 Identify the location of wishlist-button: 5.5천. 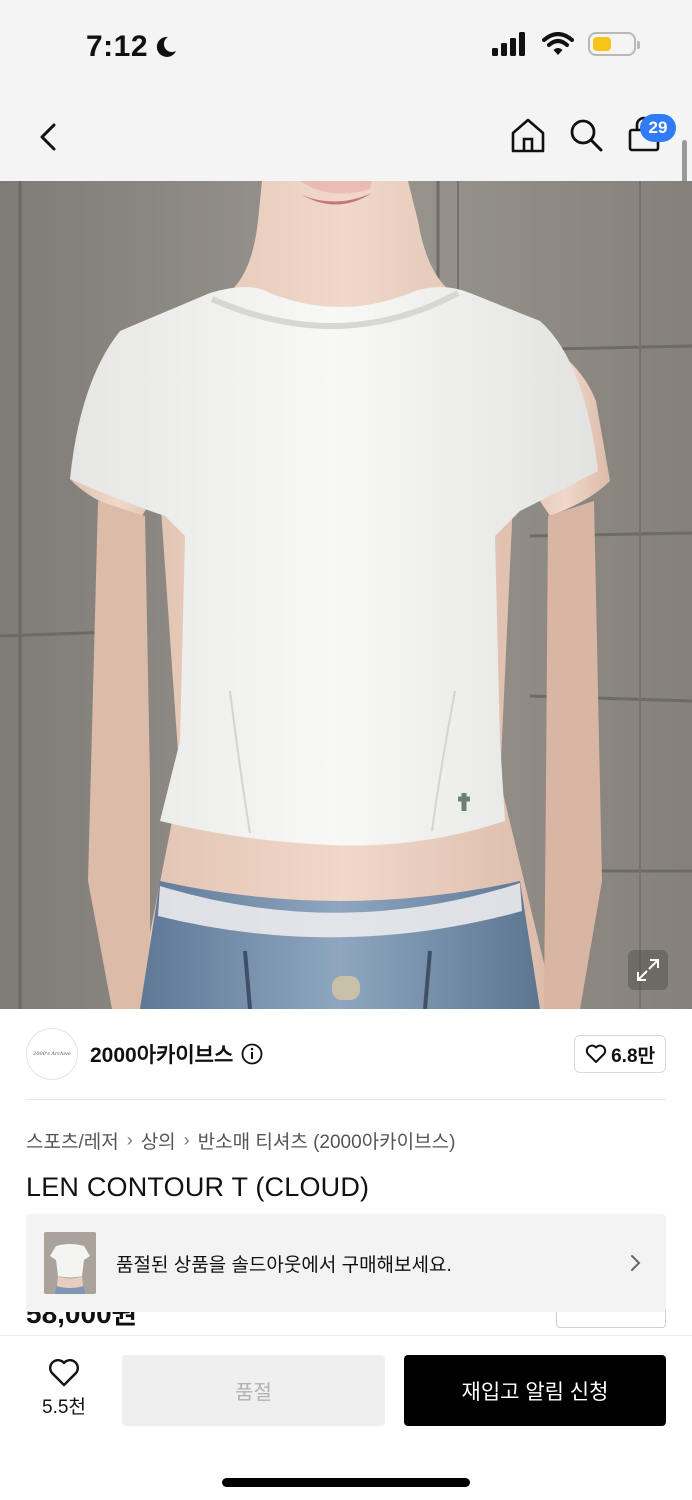
(64, 1391).